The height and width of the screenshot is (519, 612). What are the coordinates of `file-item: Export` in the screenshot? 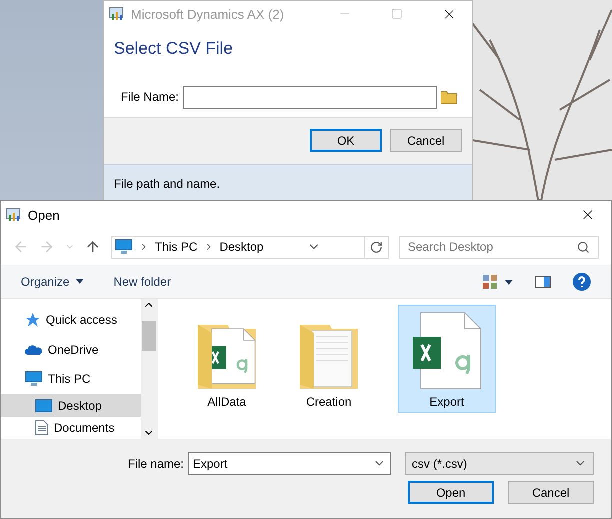 It's located at (447, 359).